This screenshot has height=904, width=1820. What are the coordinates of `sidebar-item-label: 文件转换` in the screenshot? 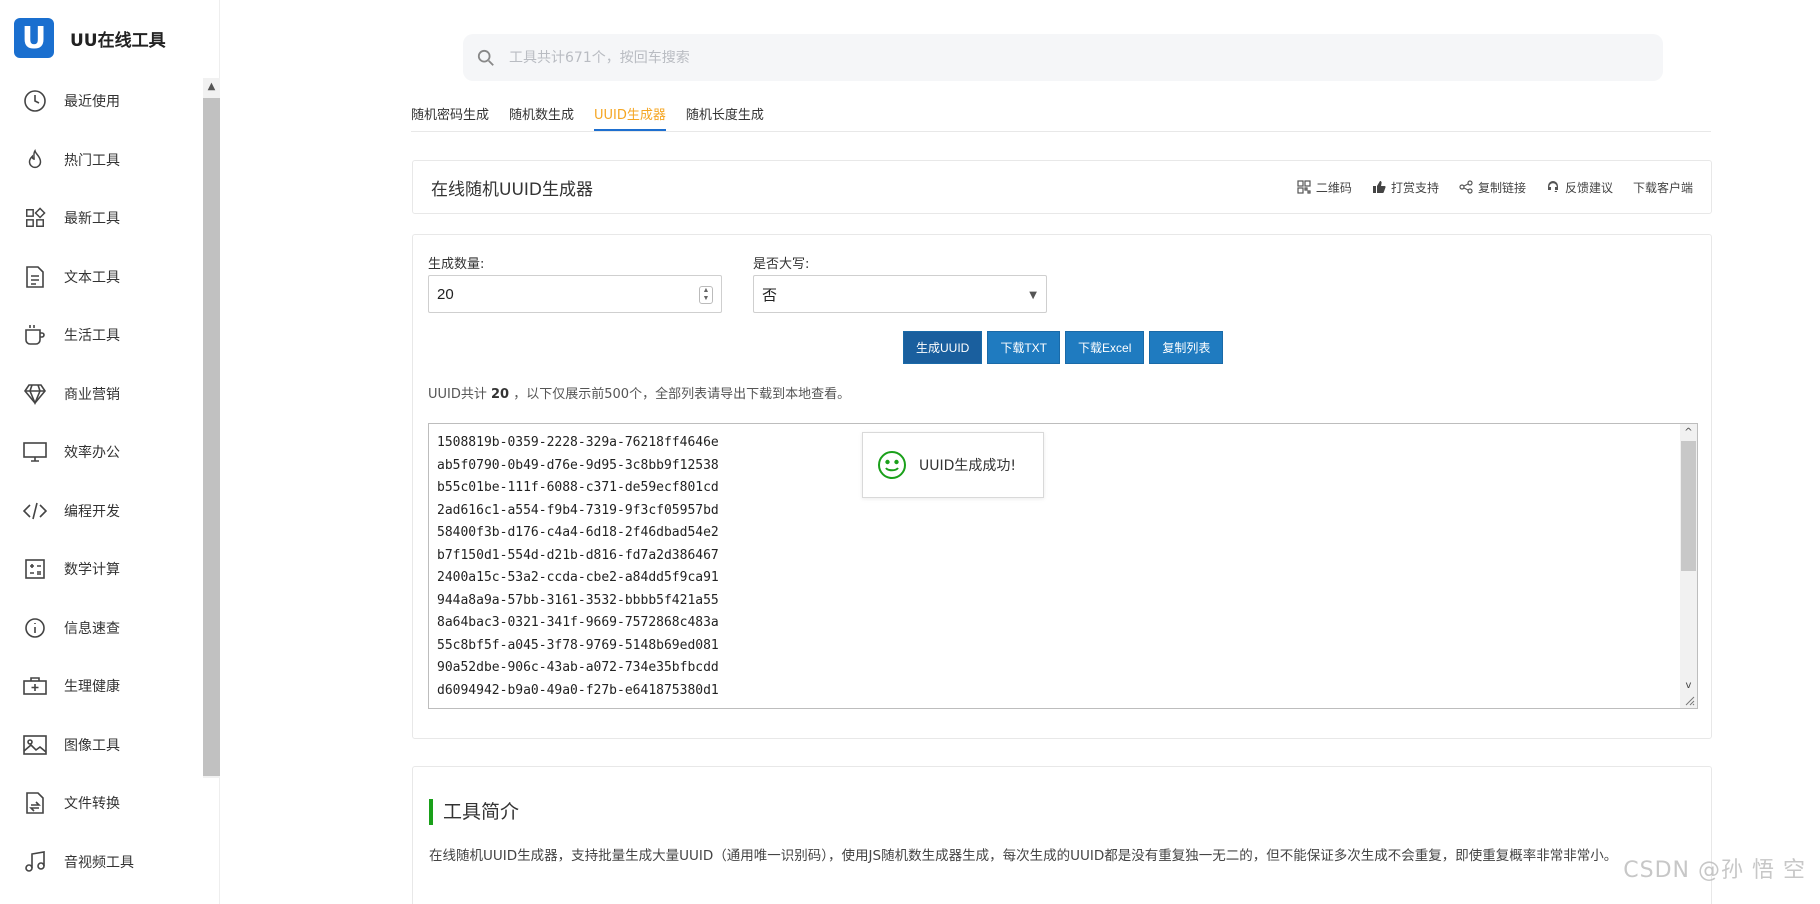 It's located at (92, 804).